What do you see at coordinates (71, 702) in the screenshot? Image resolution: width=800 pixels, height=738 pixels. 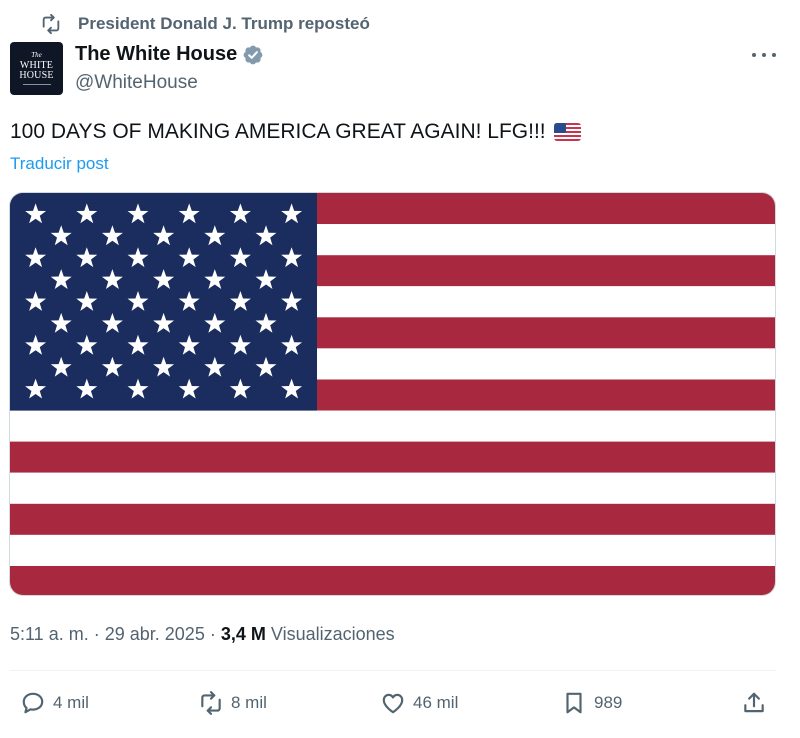 I see `reply-count: 4 mil` at bounding box center [71, 702].